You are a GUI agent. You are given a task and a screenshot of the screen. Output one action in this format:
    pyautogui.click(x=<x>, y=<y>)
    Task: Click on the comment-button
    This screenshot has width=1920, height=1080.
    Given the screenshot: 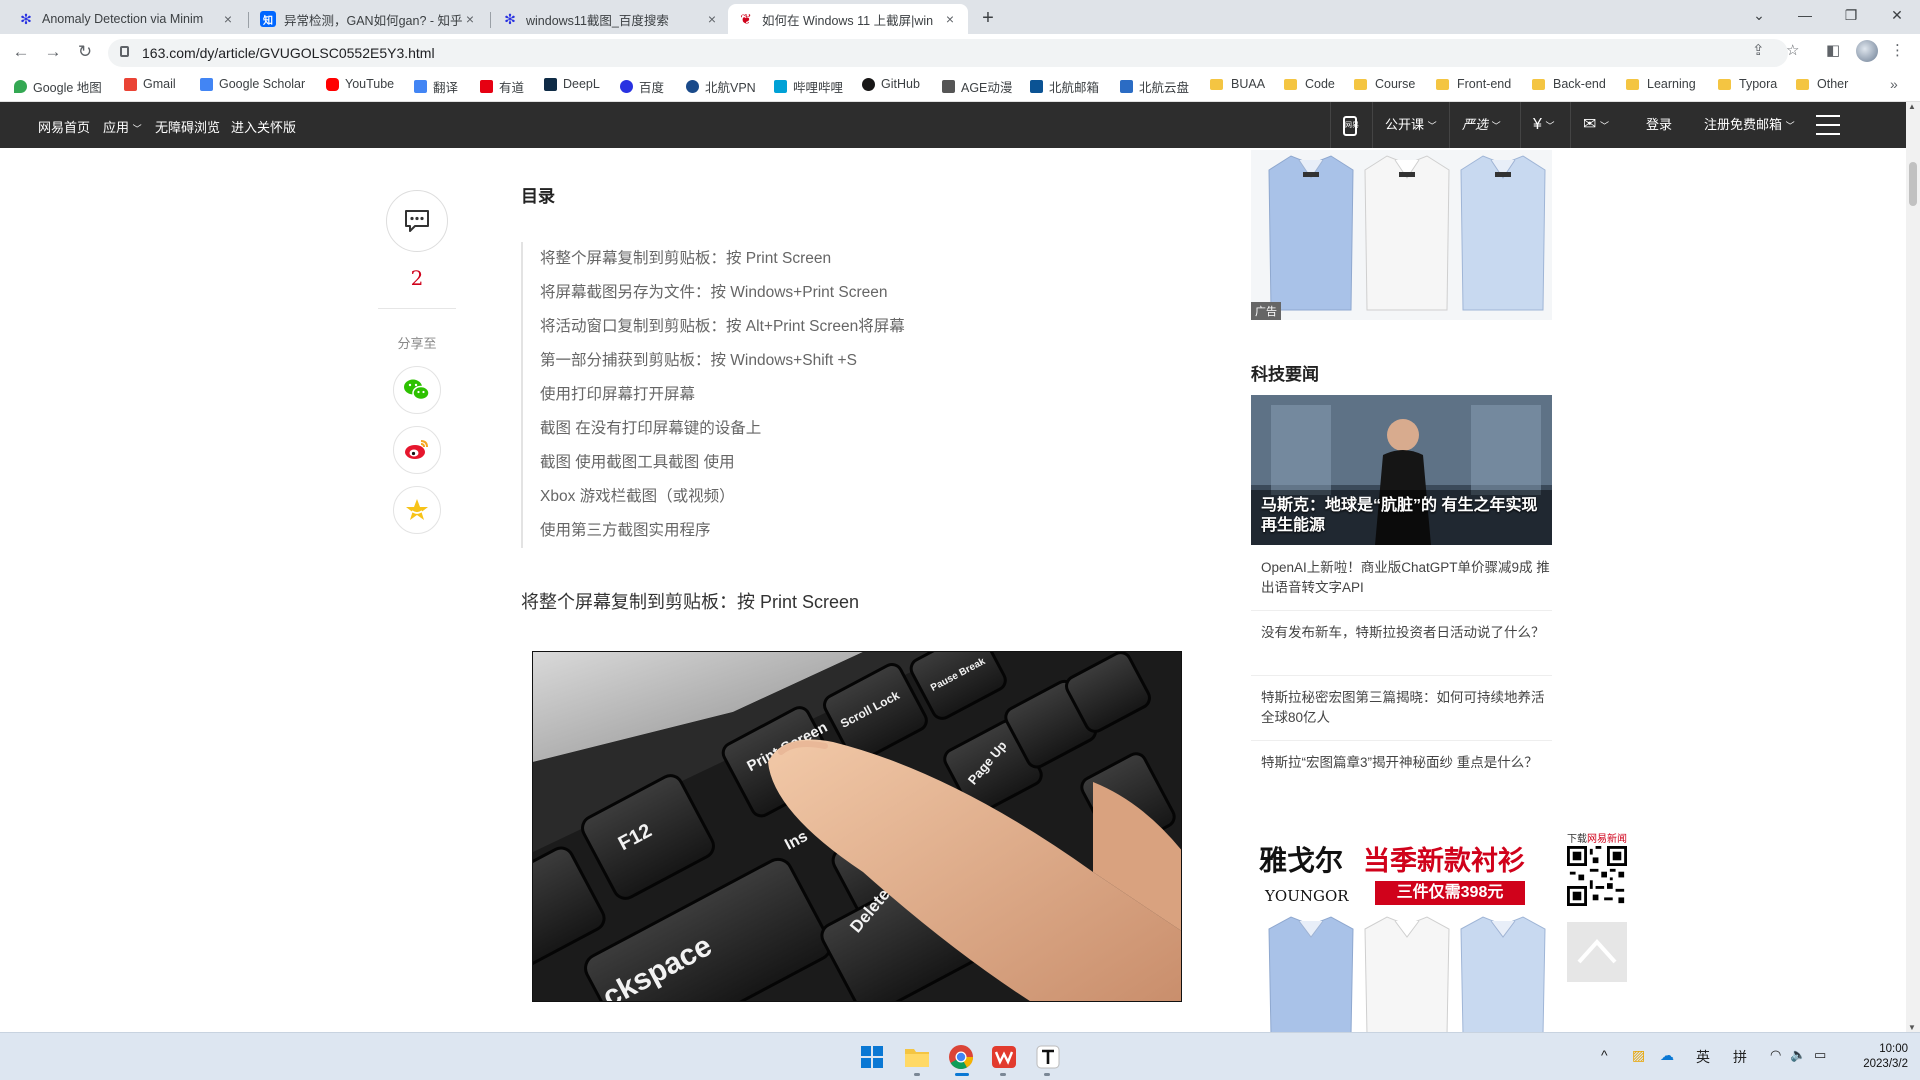 What is the action you would take?
    pyautogui.click(x=417, y=221)
    